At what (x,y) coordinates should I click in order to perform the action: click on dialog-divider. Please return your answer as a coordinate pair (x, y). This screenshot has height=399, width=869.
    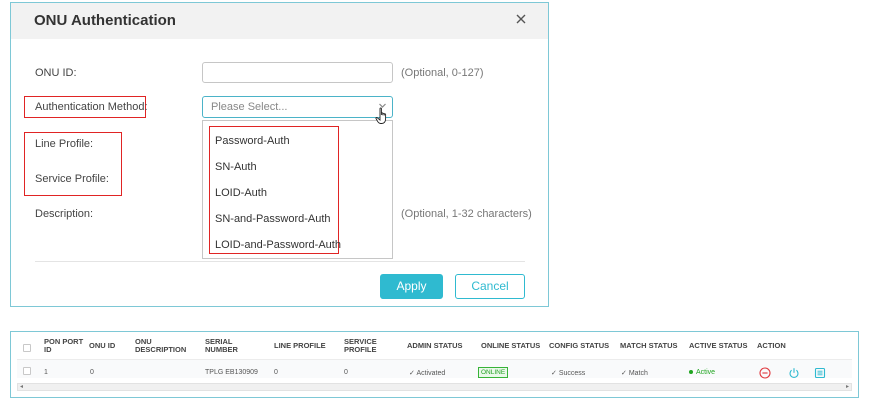
    Looking at the image, I should click on (280, 261).